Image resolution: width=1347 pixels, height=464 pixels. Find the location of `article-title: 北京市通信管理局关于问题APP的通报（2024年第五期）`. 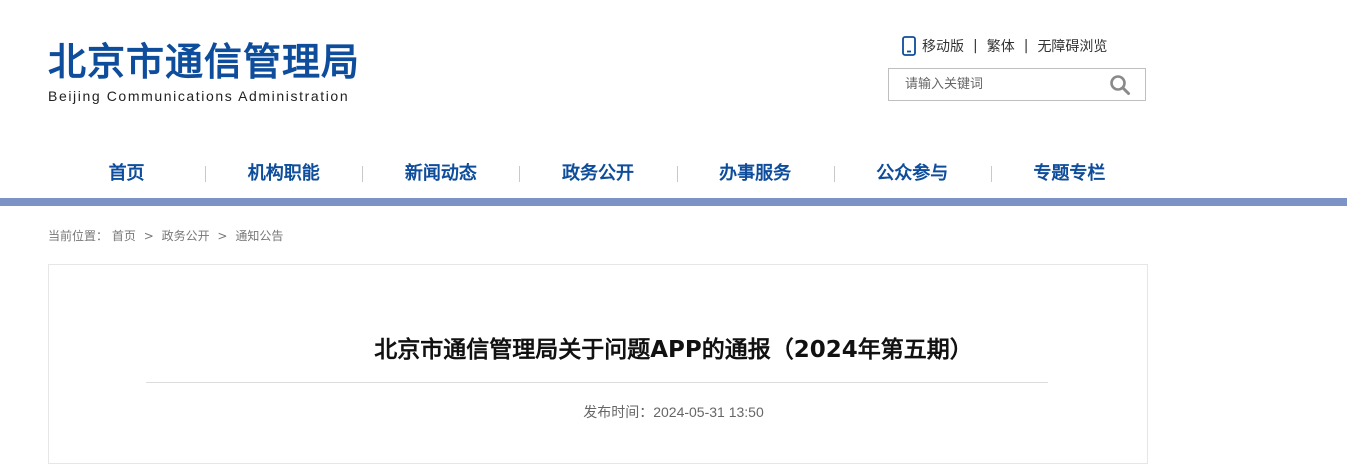

article-title: 北京市通信管理局关于问题APP的通报（2024年第五期） is located at coordinates (673, 350).